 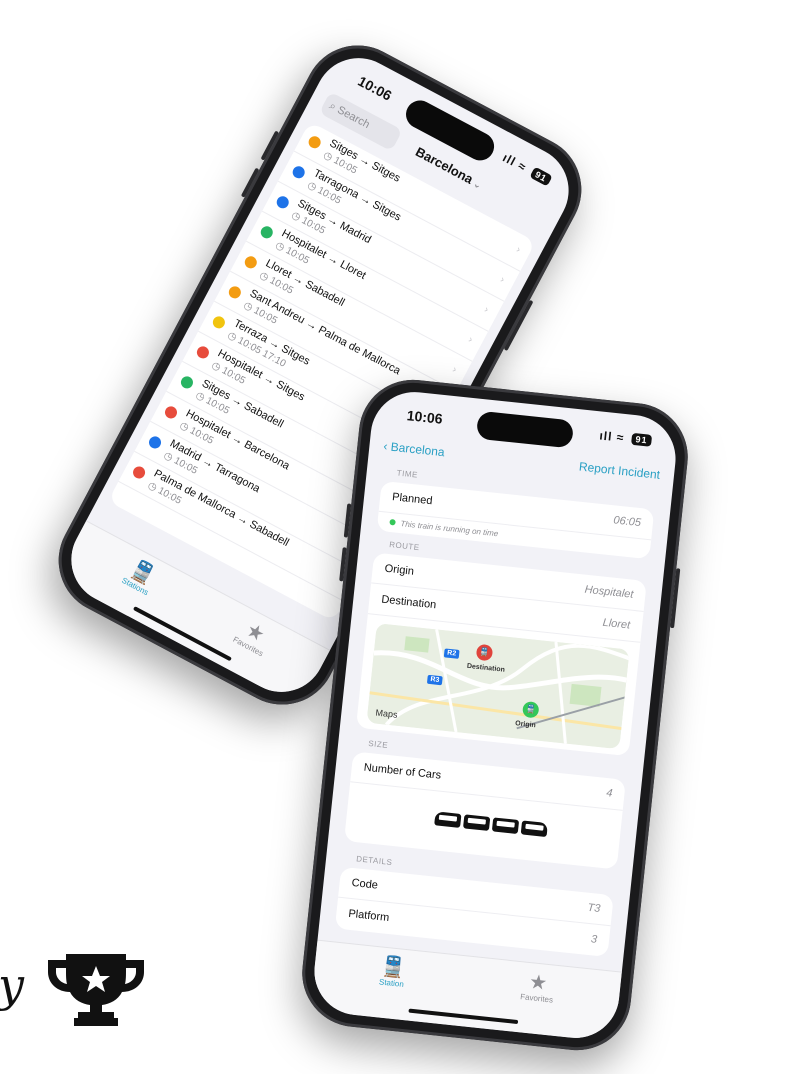 I want to click on destination-value: Lloret, so click(x=616, y=624).